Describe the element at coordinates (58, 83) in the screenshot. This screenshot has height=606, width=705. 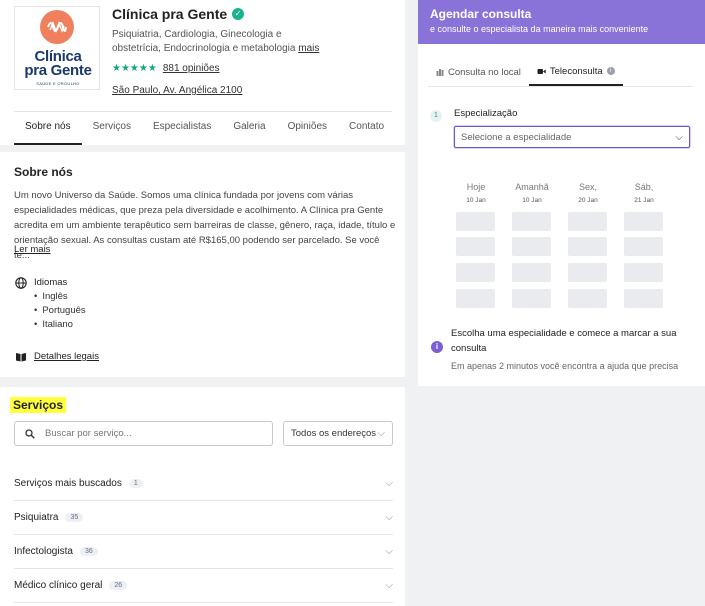
I see `logo-tagline: SAÚDE E ORGULHO` at that location.